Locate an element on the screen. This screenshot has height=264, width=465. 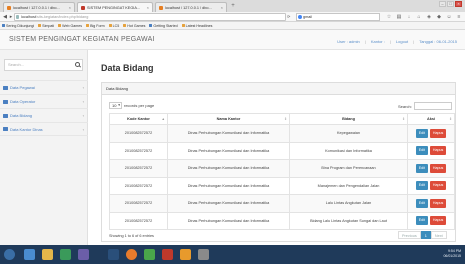
bookmark-item: Web Games is located at coordinates (70, 26).